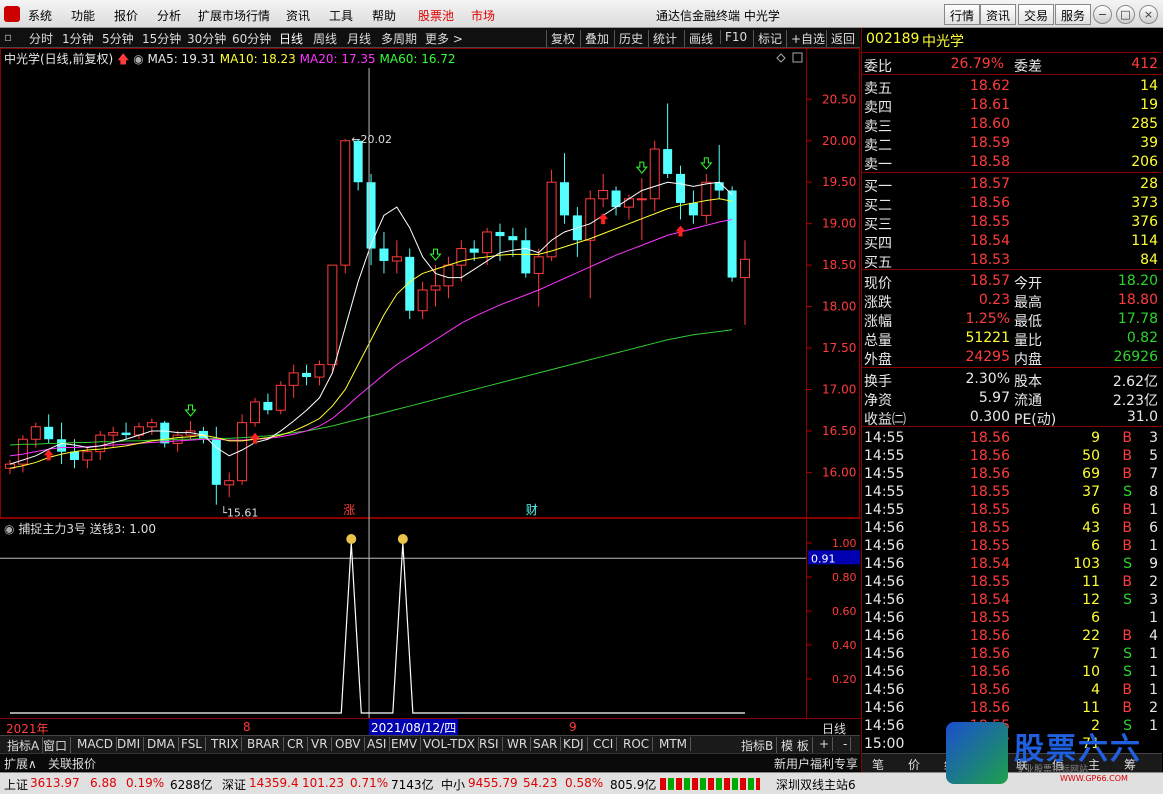  What do you see at coordinates (825, 744) in the screenshot?
I see `indicator-right-tab-2: +` at bounding box center [825, 744].